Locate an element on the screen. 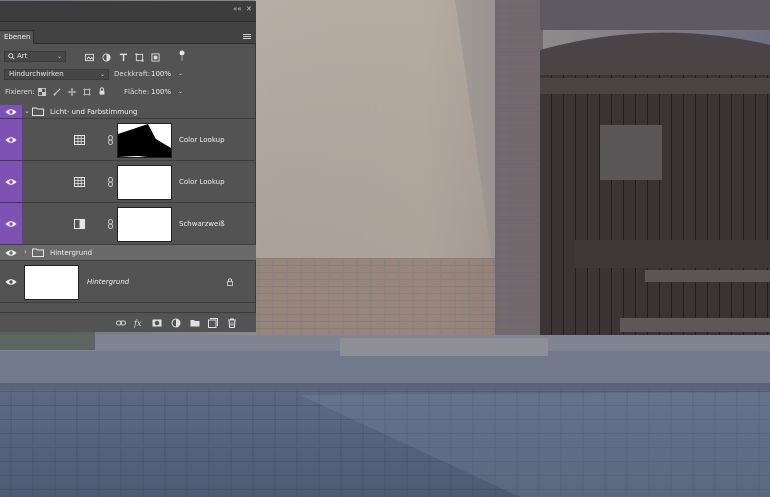  adjustment-filter-icon is located at coordinates (106, 57).